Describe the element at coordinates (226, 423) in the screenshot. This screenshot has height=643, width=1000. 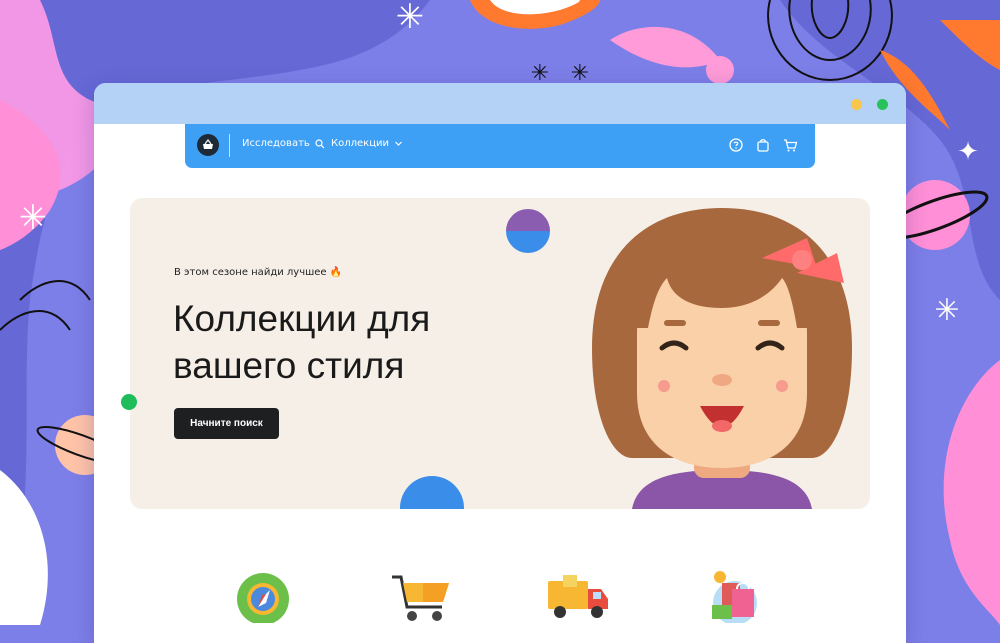
I see `start-search-button: Начните поиск` at that location.